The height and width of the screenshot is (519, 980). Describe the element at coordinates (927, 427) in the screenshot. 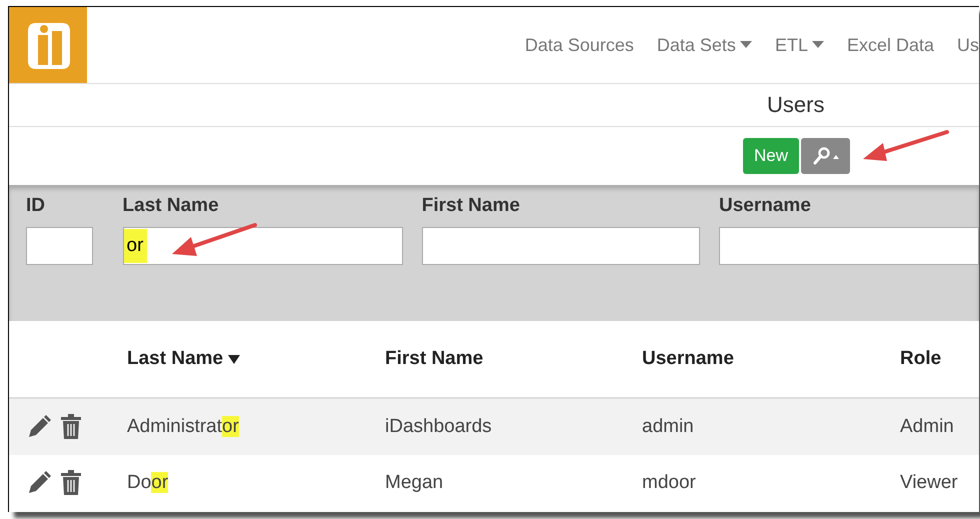

I see `table-cell-text: Admin` at that location.